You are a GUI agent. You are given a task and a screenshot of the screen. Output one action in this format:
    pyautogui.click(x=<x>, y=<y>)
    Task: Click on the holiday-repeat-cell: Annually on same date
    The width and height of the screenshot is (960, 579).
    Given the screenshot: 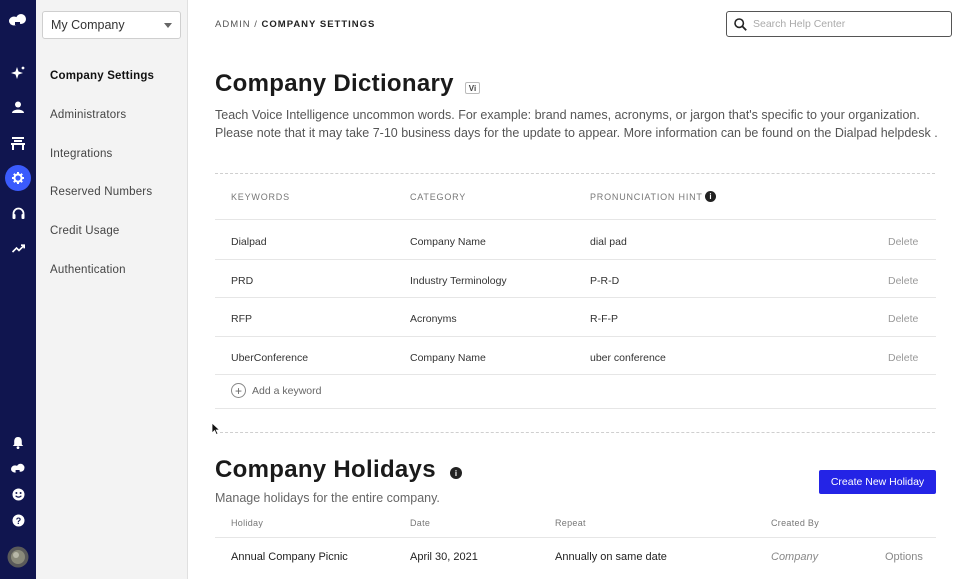 What is the action you would take?
    pyautogui.click(x=611, y=557)
    